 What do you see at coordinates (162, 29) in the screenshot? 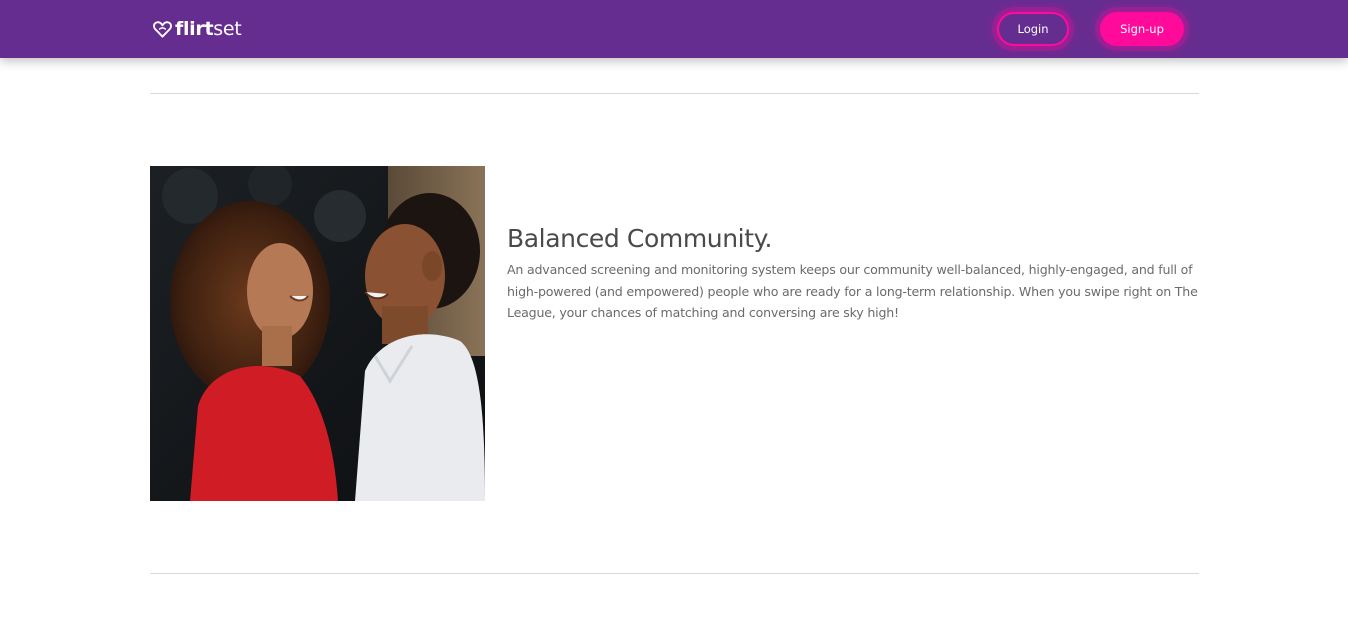
I see `heart-logo-icon` at bounding box center [162, 29].